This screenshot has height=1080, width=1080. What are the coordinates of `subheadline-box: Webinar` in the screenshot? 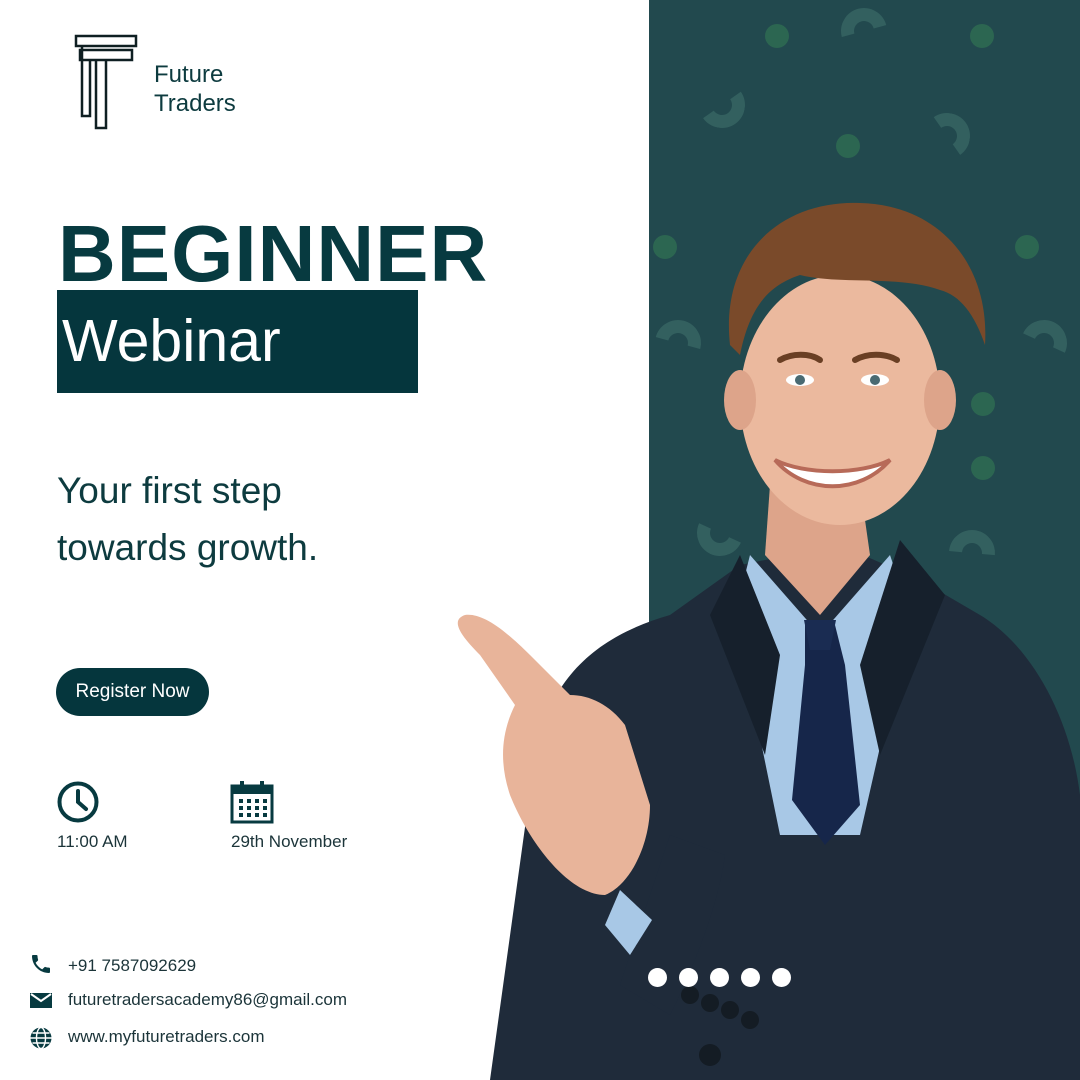 It's located at (237, 341).